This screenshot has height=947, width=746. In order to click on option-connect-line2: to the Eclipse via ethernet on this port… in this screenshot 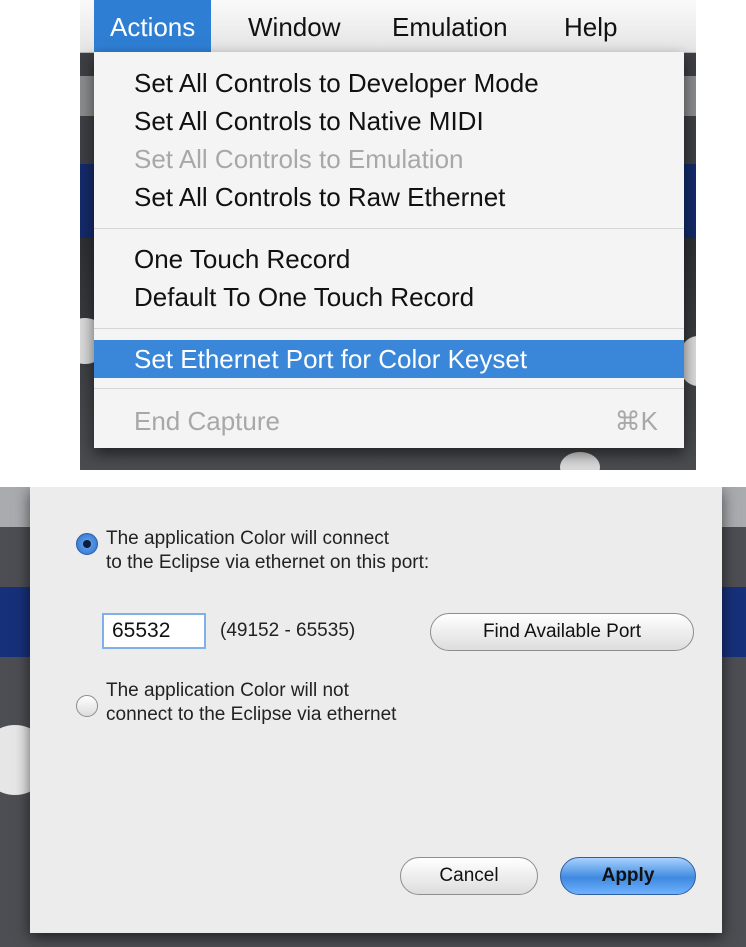, I will do `click(268, 562)`.